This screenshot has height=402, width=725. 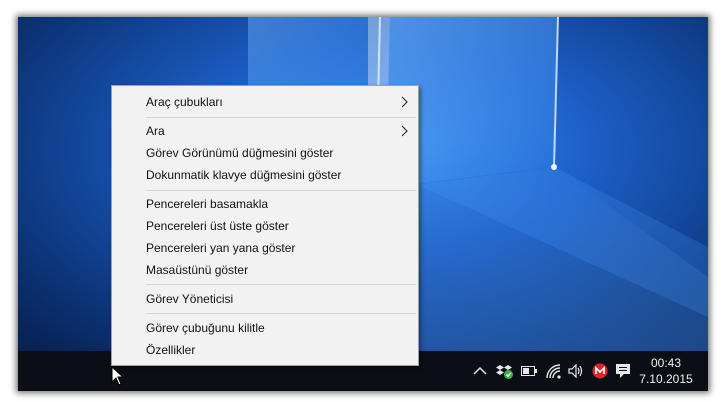 What do you see at coordinates (666, 363) in the screenshot?
I see `clock-time: 00:43` at bounding box center [666, 363].